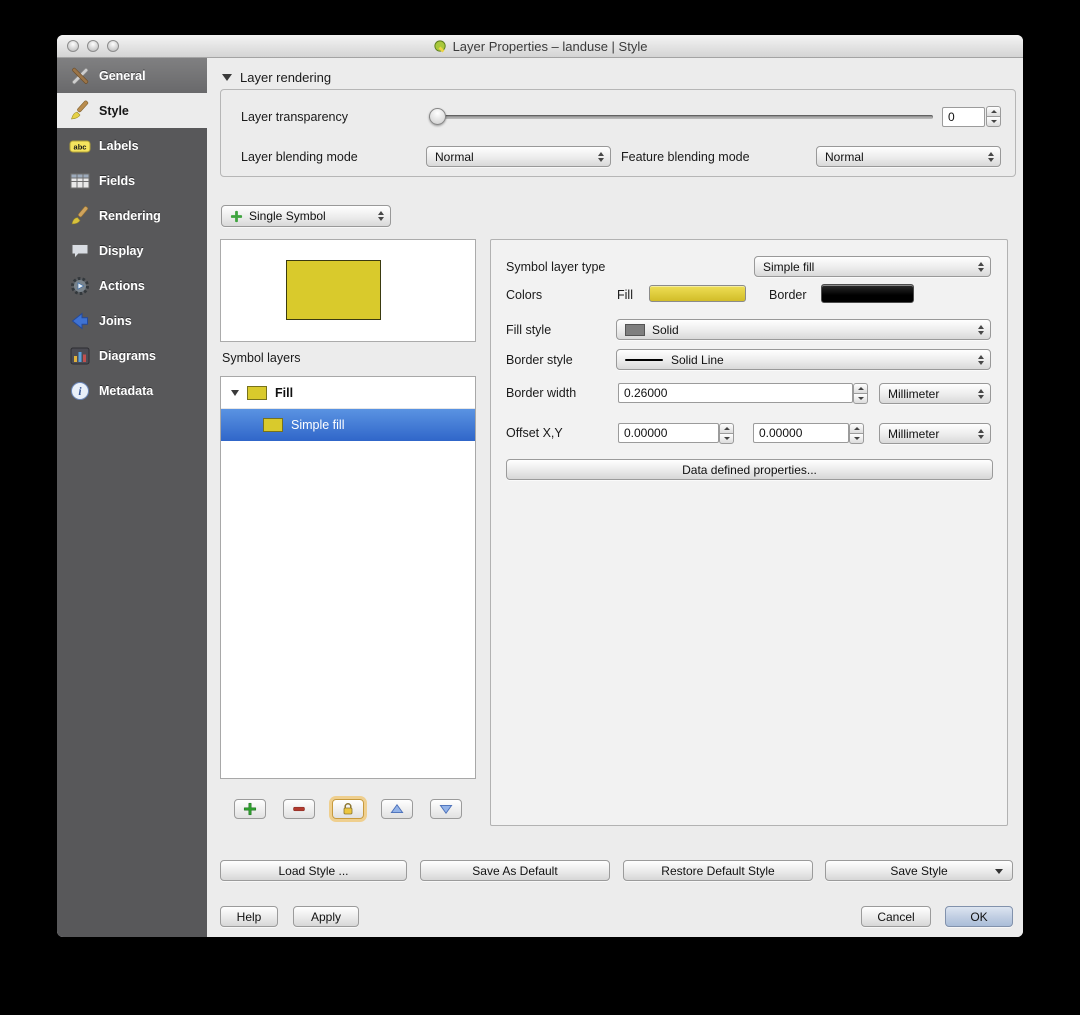  I want to click on symbol-layers-label: Symbol layers, so click(261, 358).